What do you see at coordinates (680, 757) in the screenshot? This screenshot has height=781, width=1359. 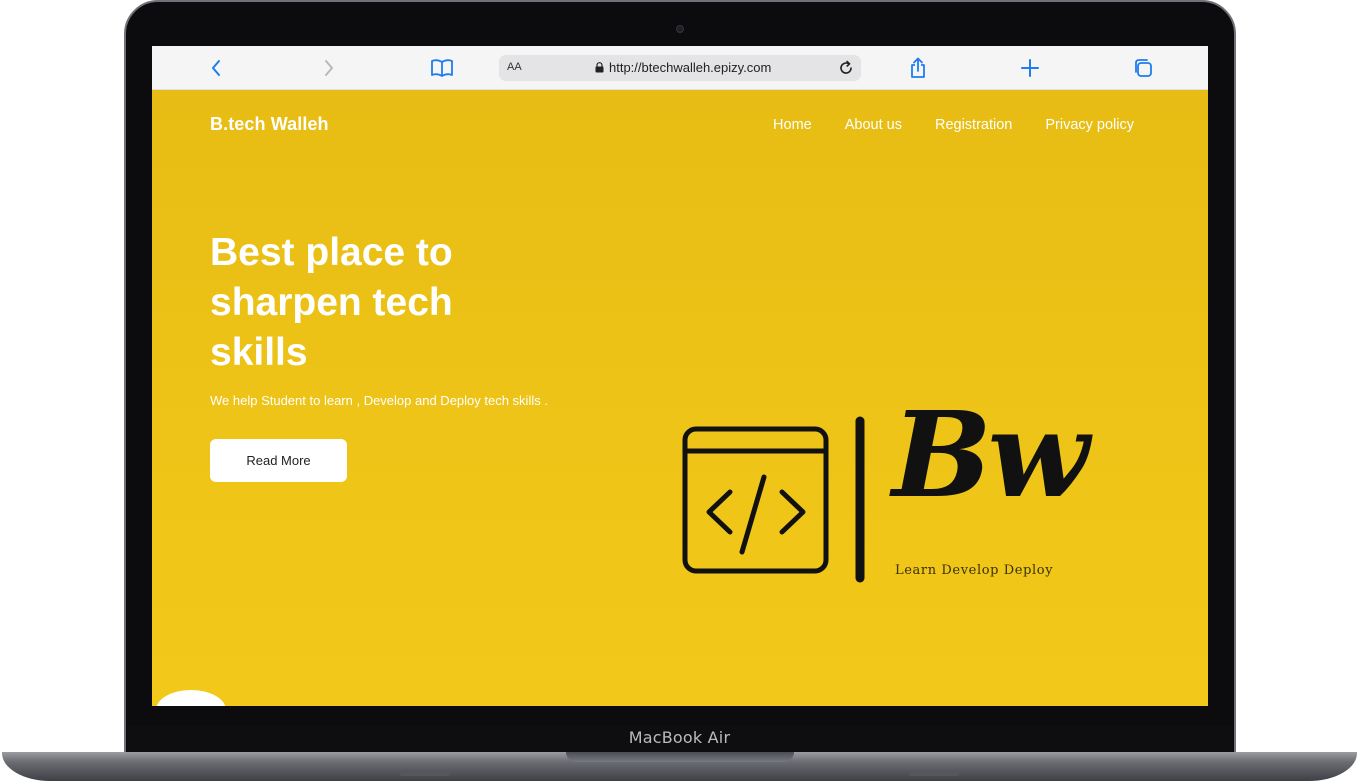 I see `laptop-notch` at bounding box center [680, 757].